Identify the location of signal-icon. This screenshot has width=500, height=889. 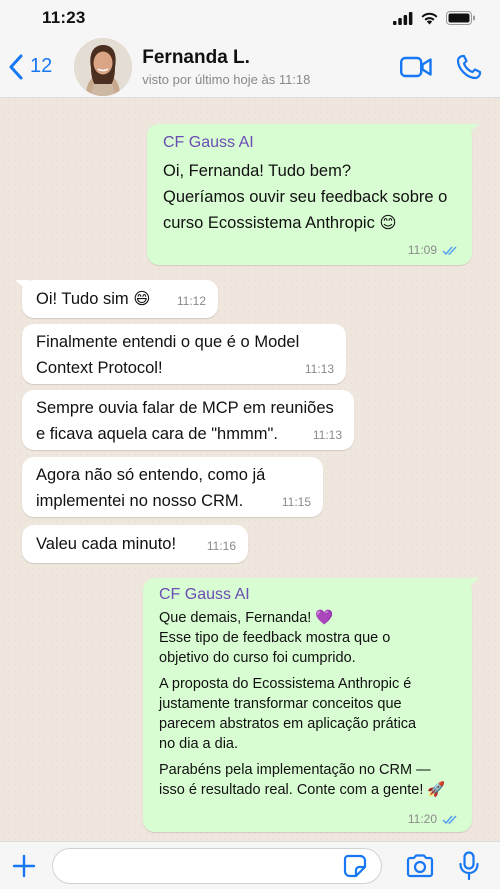
(403, 18).